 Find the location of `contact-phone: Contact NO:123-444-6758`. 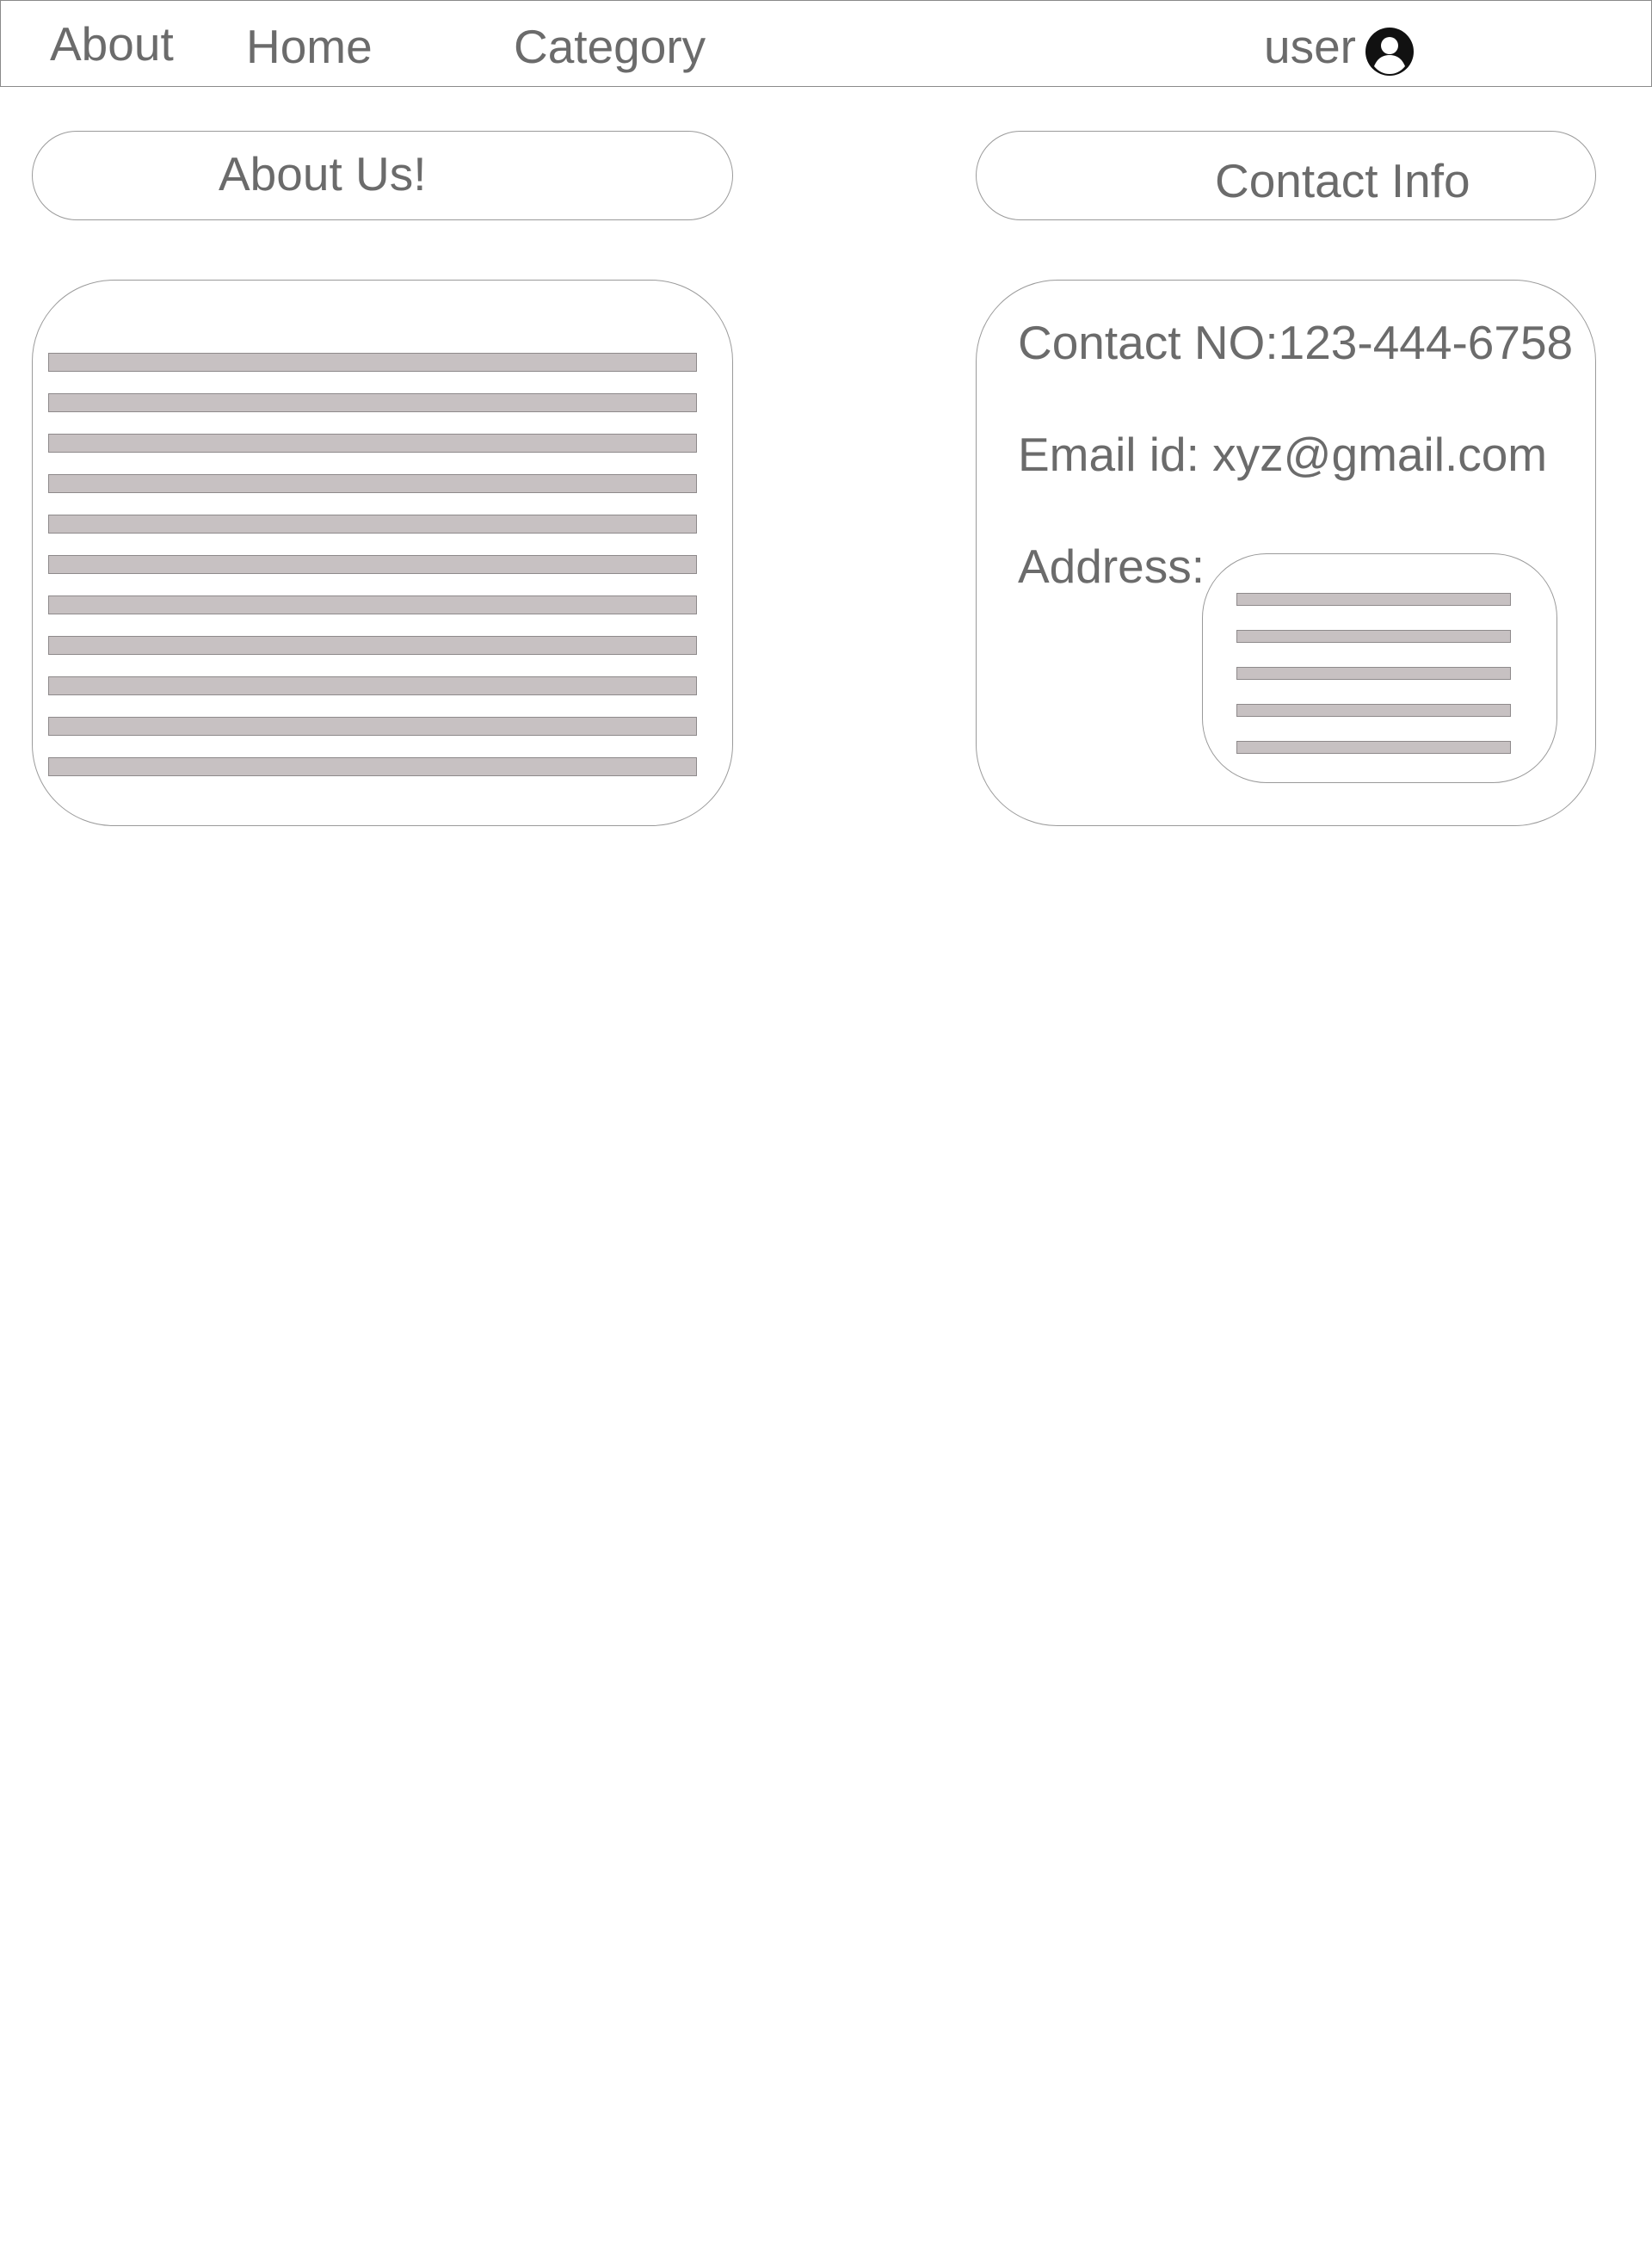

contact-phone: Contact NO:123-444-6758 is located at coordinates (1296, 342).